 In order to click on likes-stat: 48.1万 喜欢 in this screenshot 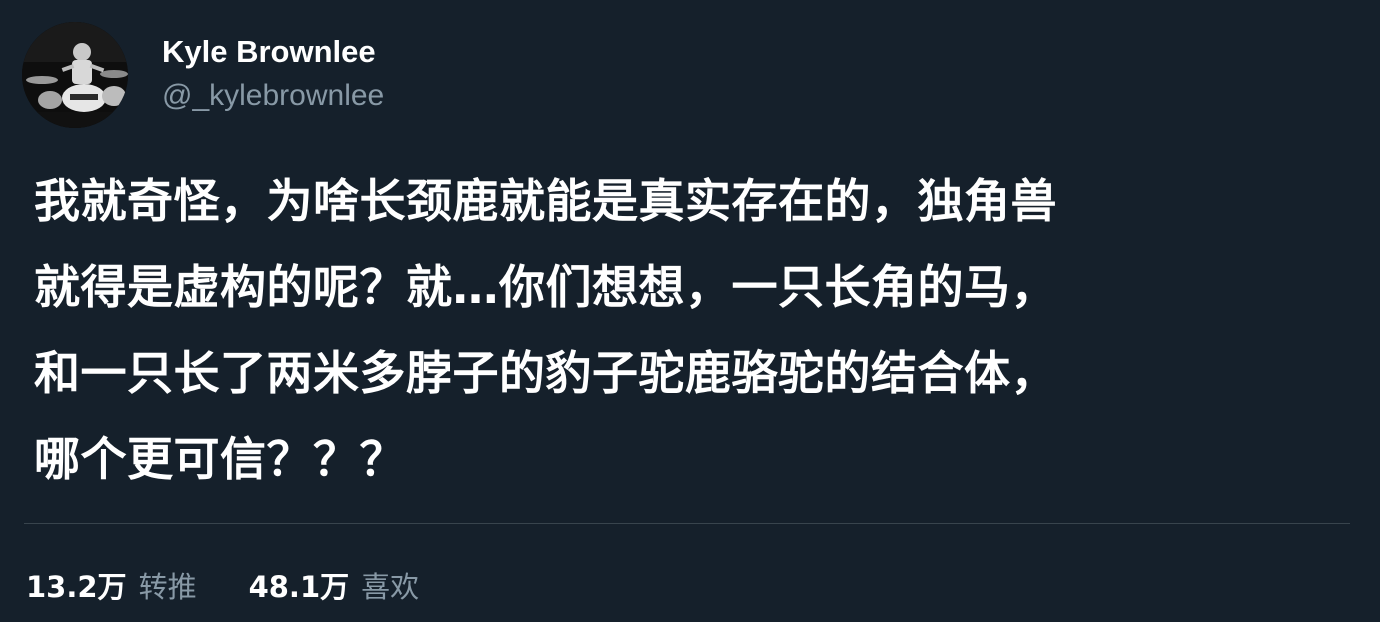, I will do `click(334, 585)`.